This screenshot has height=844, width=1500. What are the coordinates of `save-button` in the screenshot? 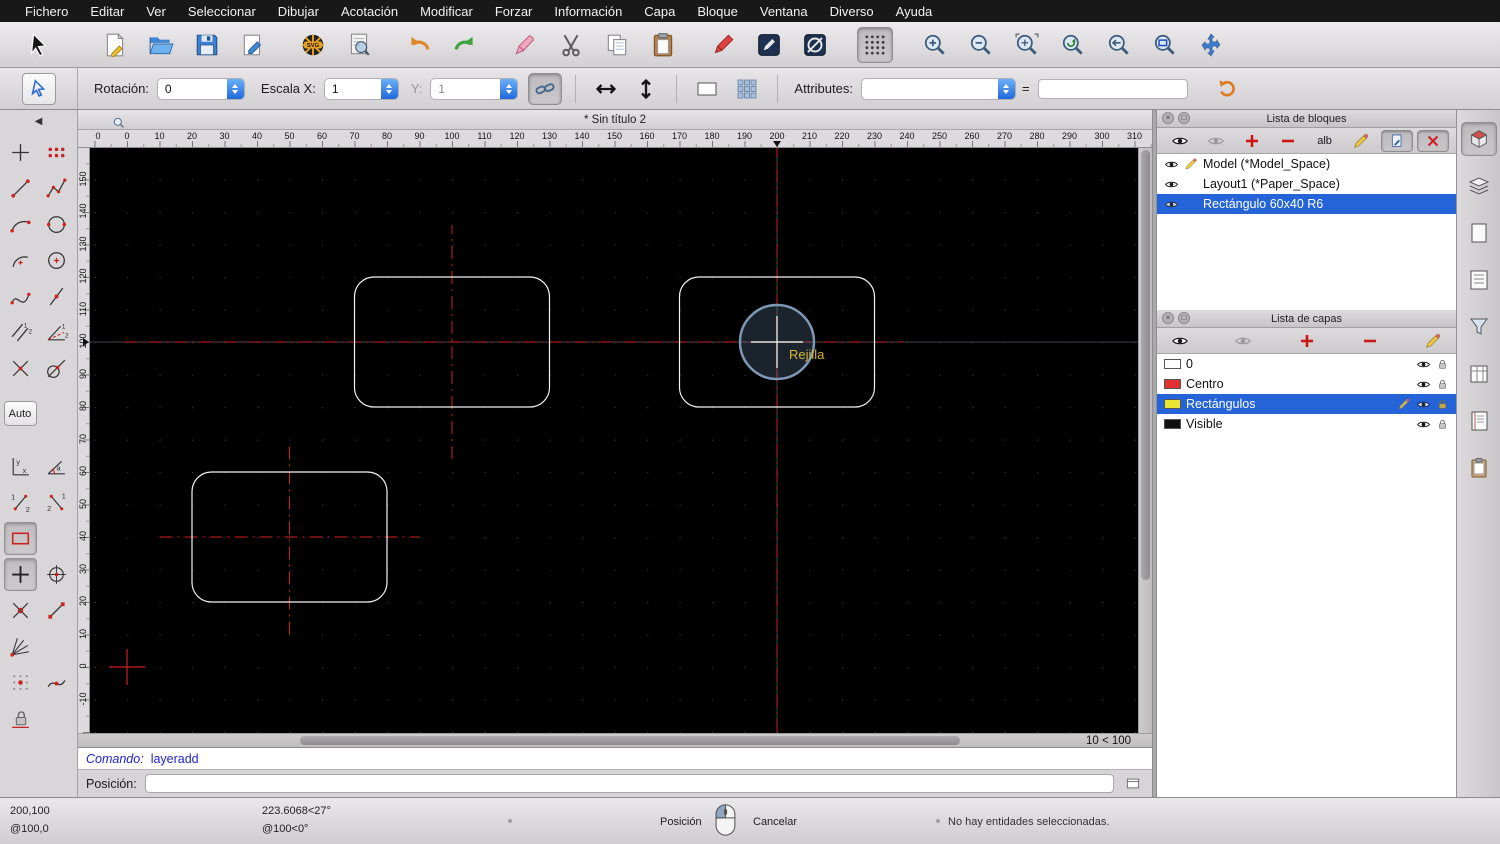 It's located at (207, 45).